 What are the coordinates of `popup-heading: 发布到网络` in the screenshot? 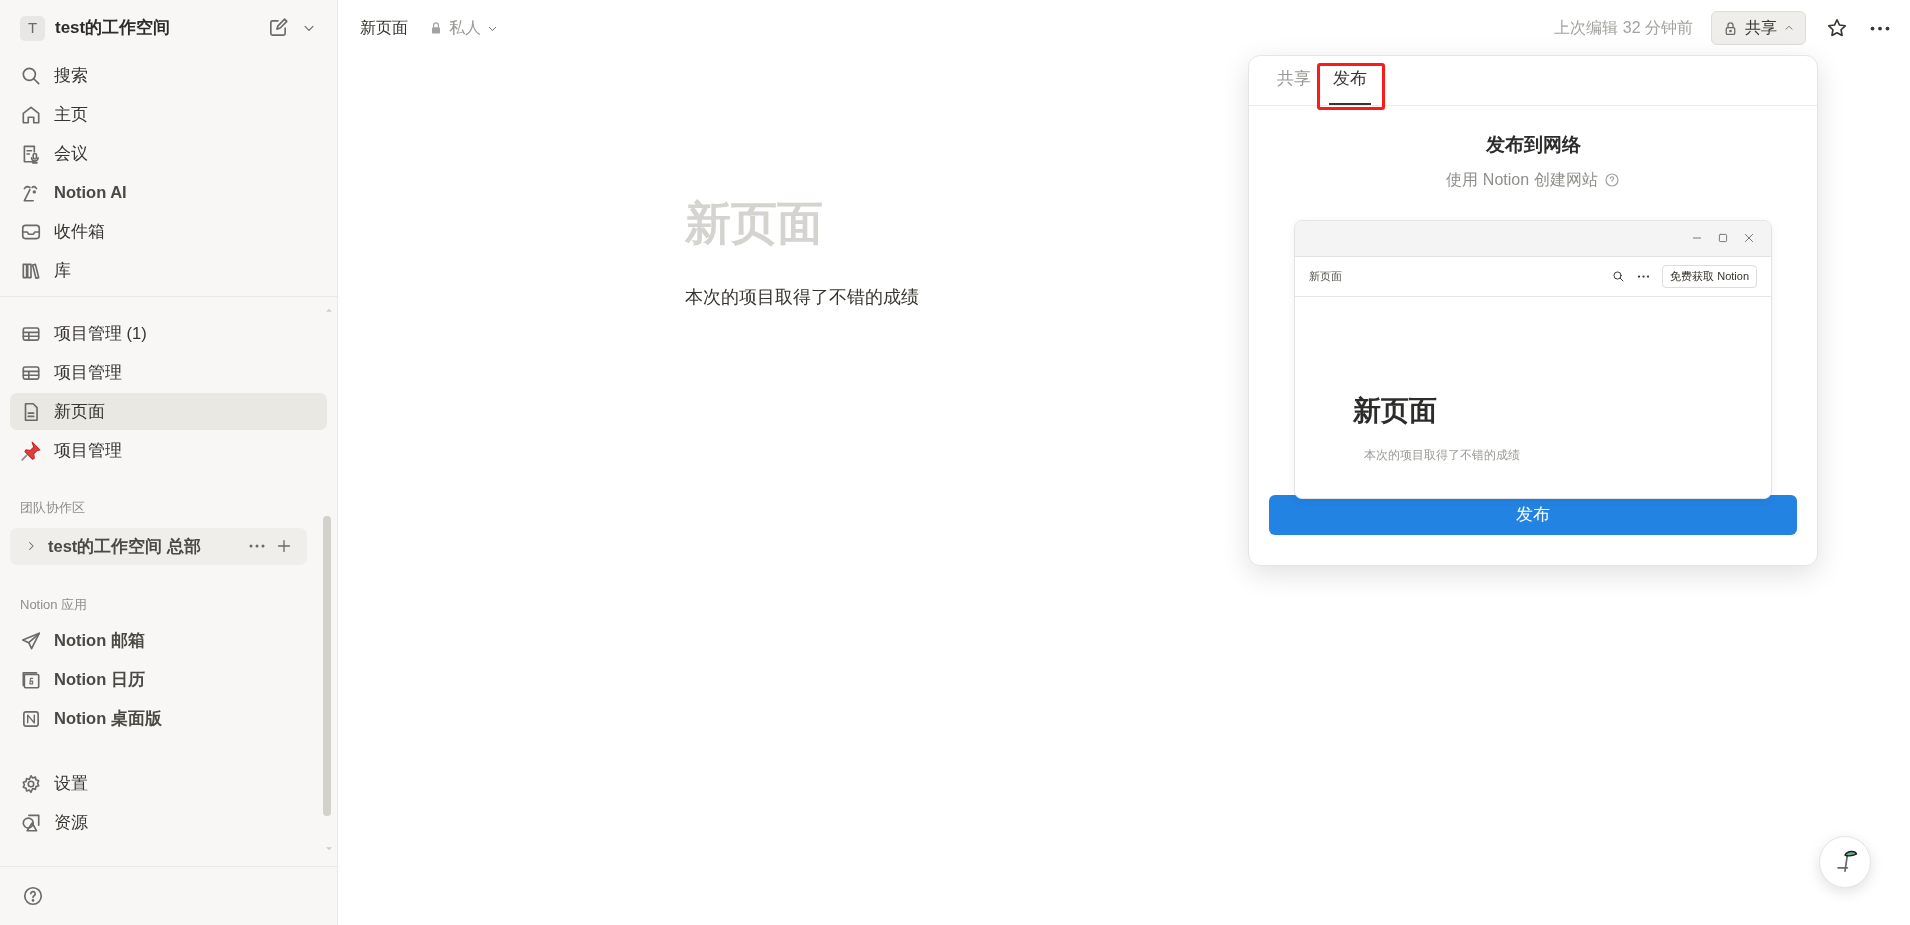 It's located at (1533, 145).